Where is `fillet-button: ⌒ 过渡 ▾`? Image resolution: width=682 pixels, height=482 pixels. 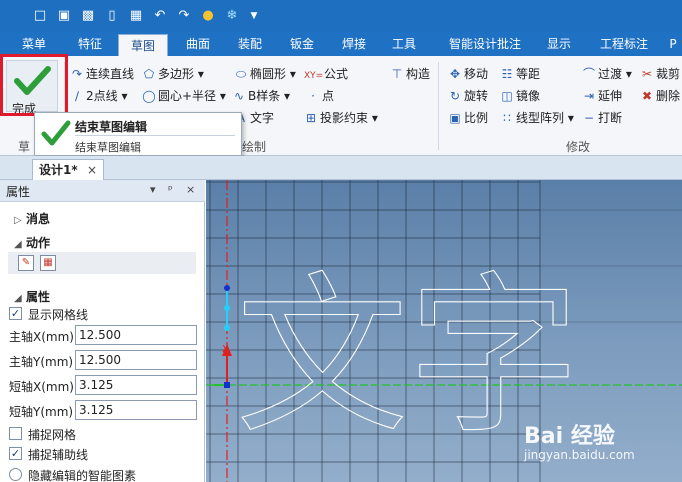
fillet-button: ⌒ 过渡 ▾ is located at coordinates (607, 74).